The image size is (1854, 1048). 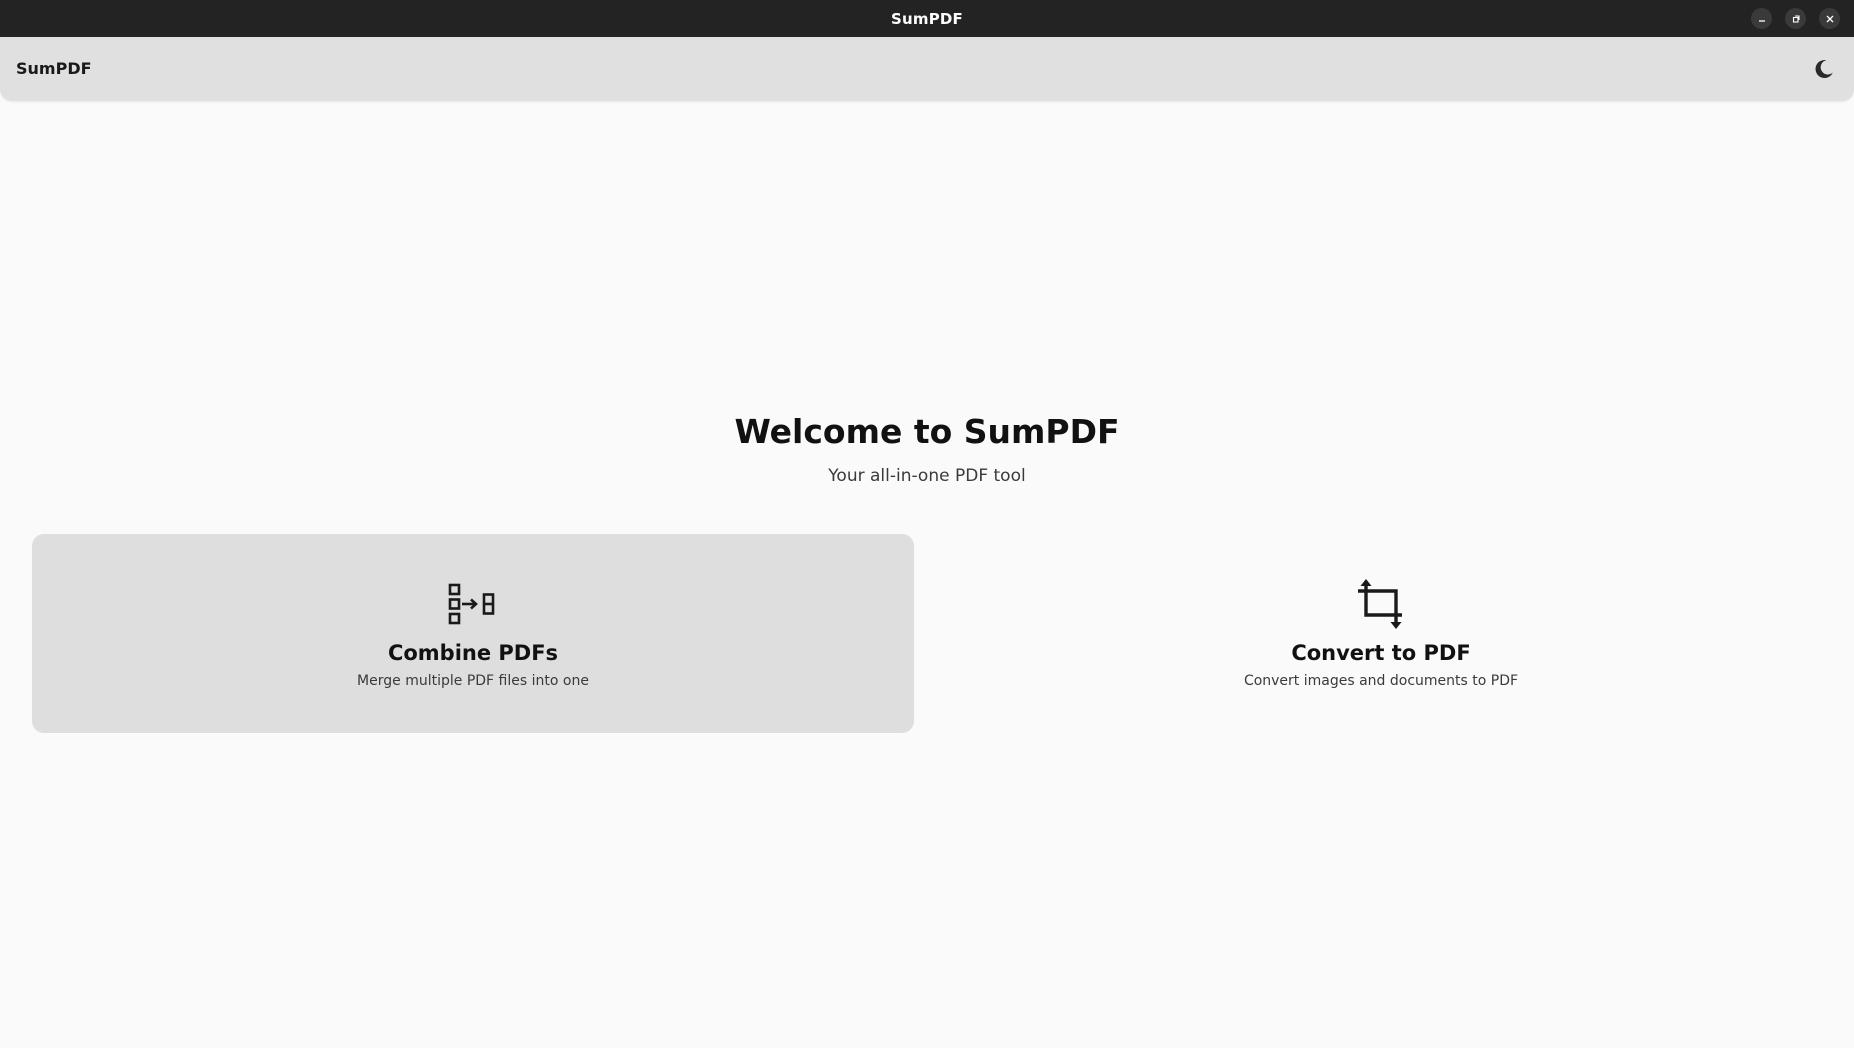 What do you see at coordinates (927, 69) in the screenshot?
I see `header-bar: SumPDF` at bounding box center [927, 69].